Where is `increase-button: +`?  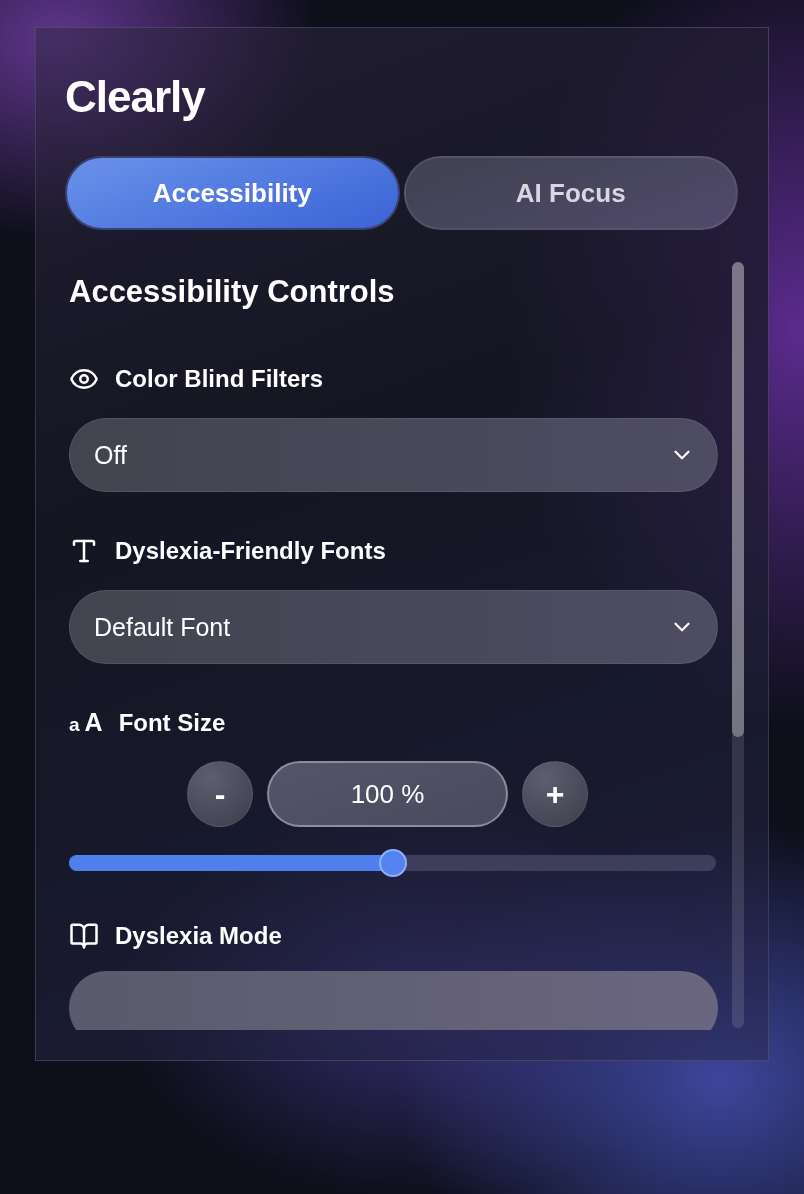 increase-button: + is located at coordinates (555, 794).